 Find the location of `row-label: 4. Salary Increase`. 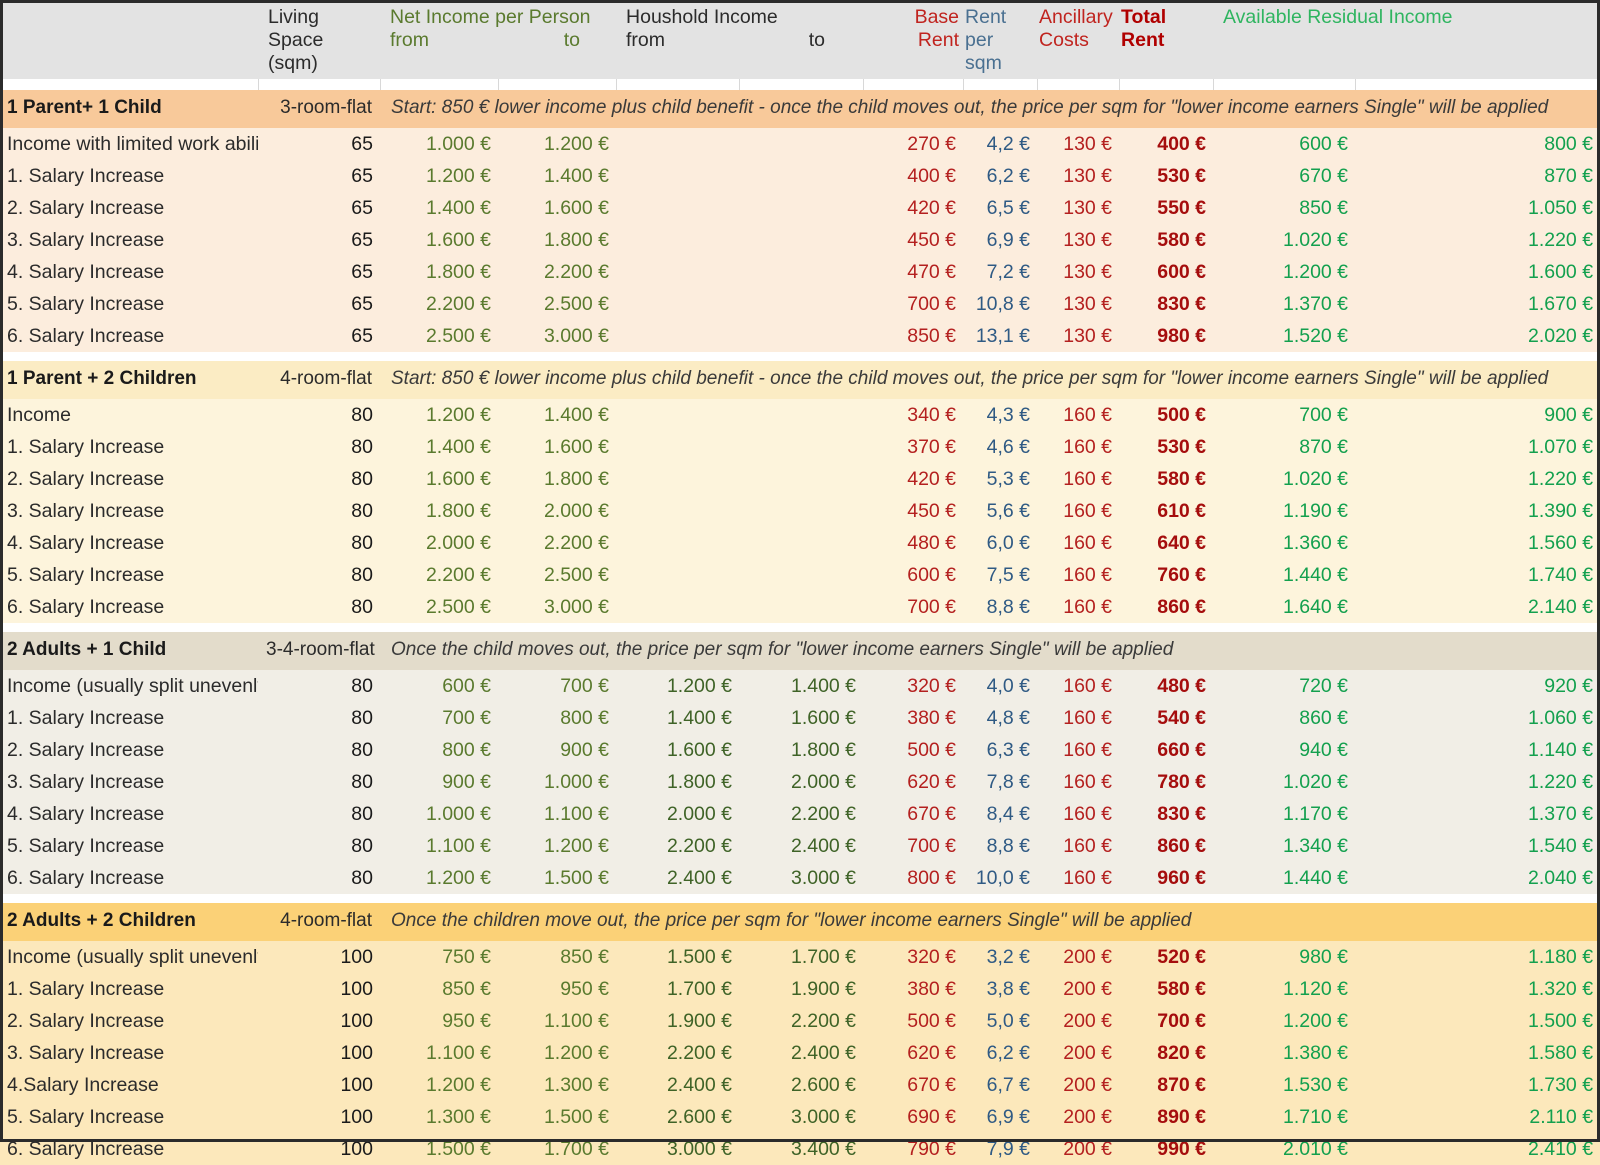

row-label: 4. Salary Increase is located at coordinates (129, 272).